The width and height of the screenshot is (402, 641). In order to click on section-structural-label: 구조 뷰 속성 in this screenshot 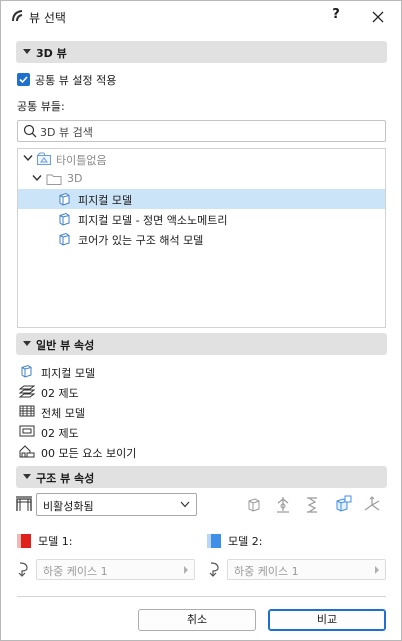, I will do `click(65, 478)`.